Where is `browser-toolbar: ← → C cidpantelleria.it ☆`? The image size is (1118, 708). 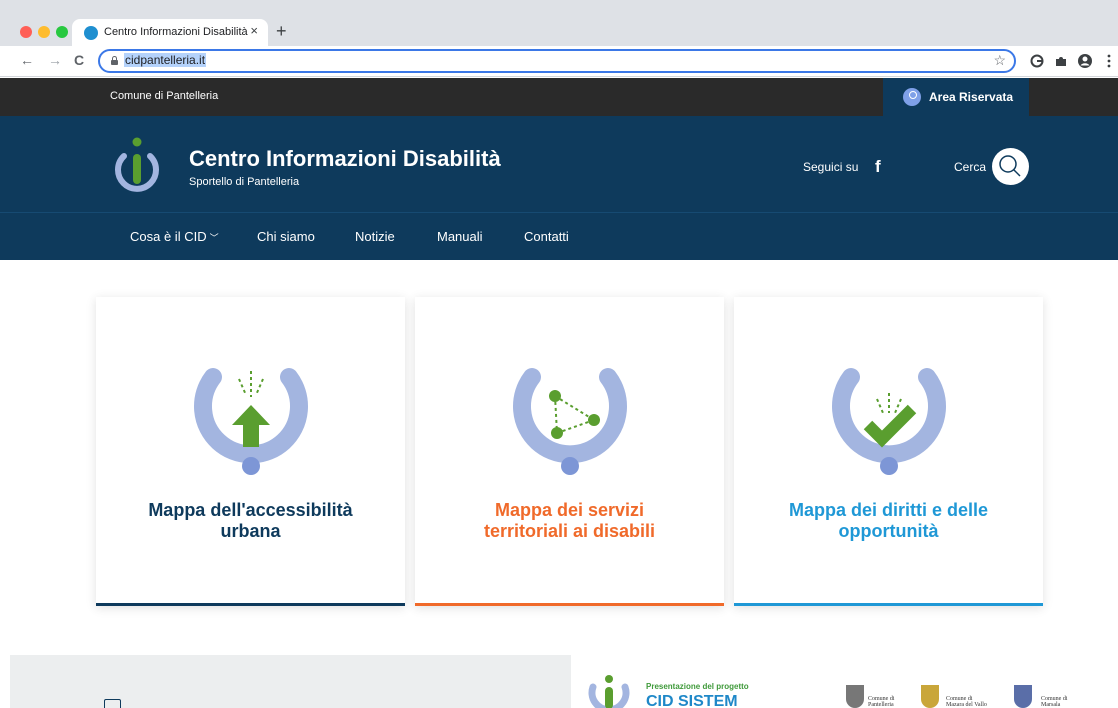 browser-toolbar: ← → C cidpantelleria.it ☆ is located at coordinates (559, 61).